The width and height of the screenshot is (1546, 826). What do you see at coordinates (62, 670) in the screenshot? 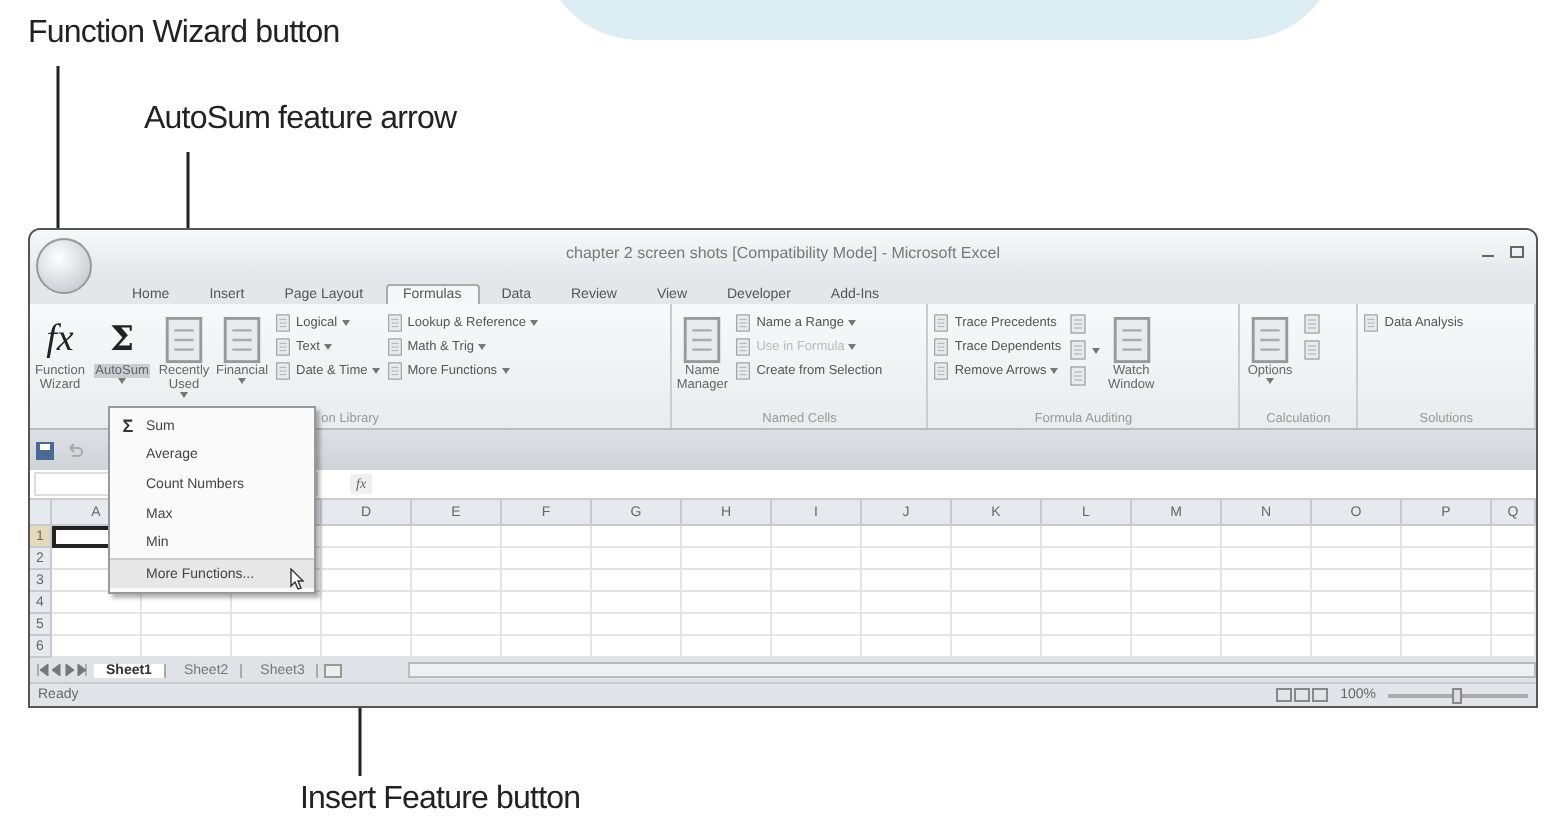
I see `sheet-navigation-icon` at bounding box center [62, 670].